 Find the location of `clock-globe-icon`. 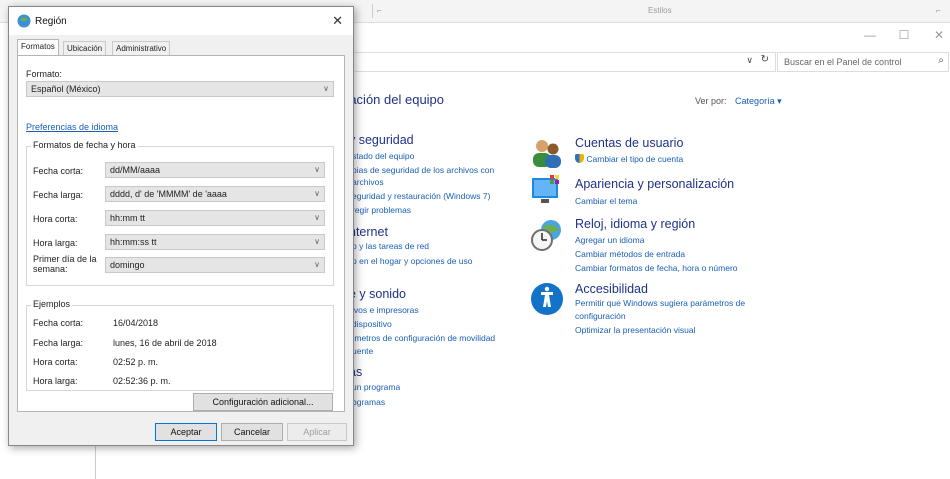

clock-globe-icon is located at coordinates (546, 235).